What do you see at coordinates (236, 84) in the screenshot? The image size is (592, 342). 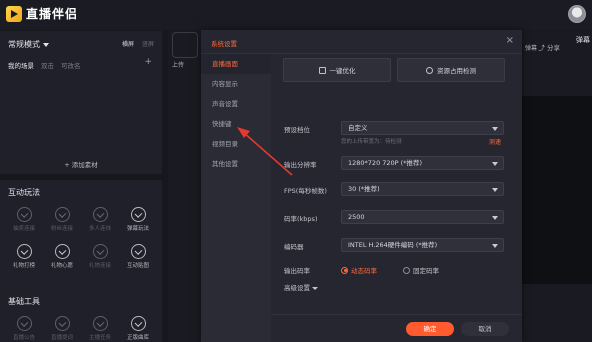 I see `sidebar-item: 内容显示` at bounding box center [236, 84].